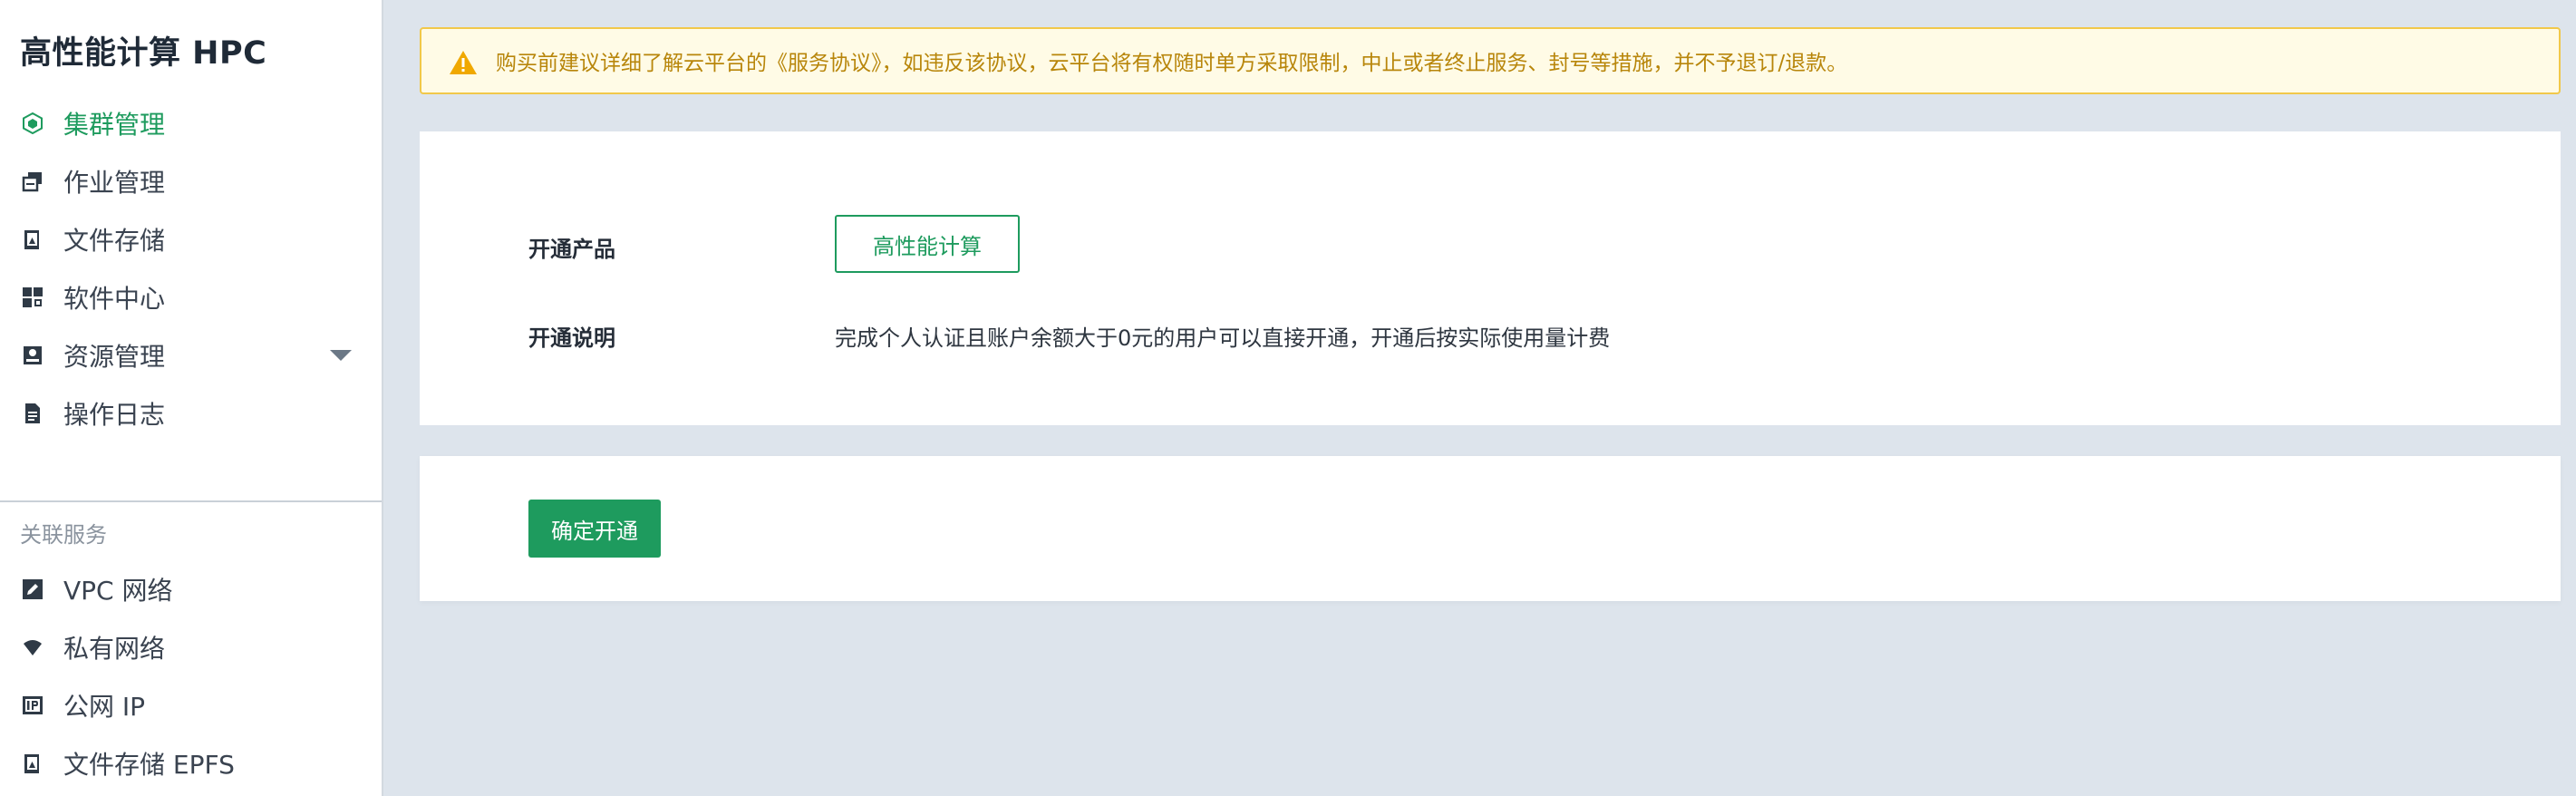 This screenshot has height=796, width=2576. I want to click on sidebar-item-label: 私有网络, so click(114, 649).